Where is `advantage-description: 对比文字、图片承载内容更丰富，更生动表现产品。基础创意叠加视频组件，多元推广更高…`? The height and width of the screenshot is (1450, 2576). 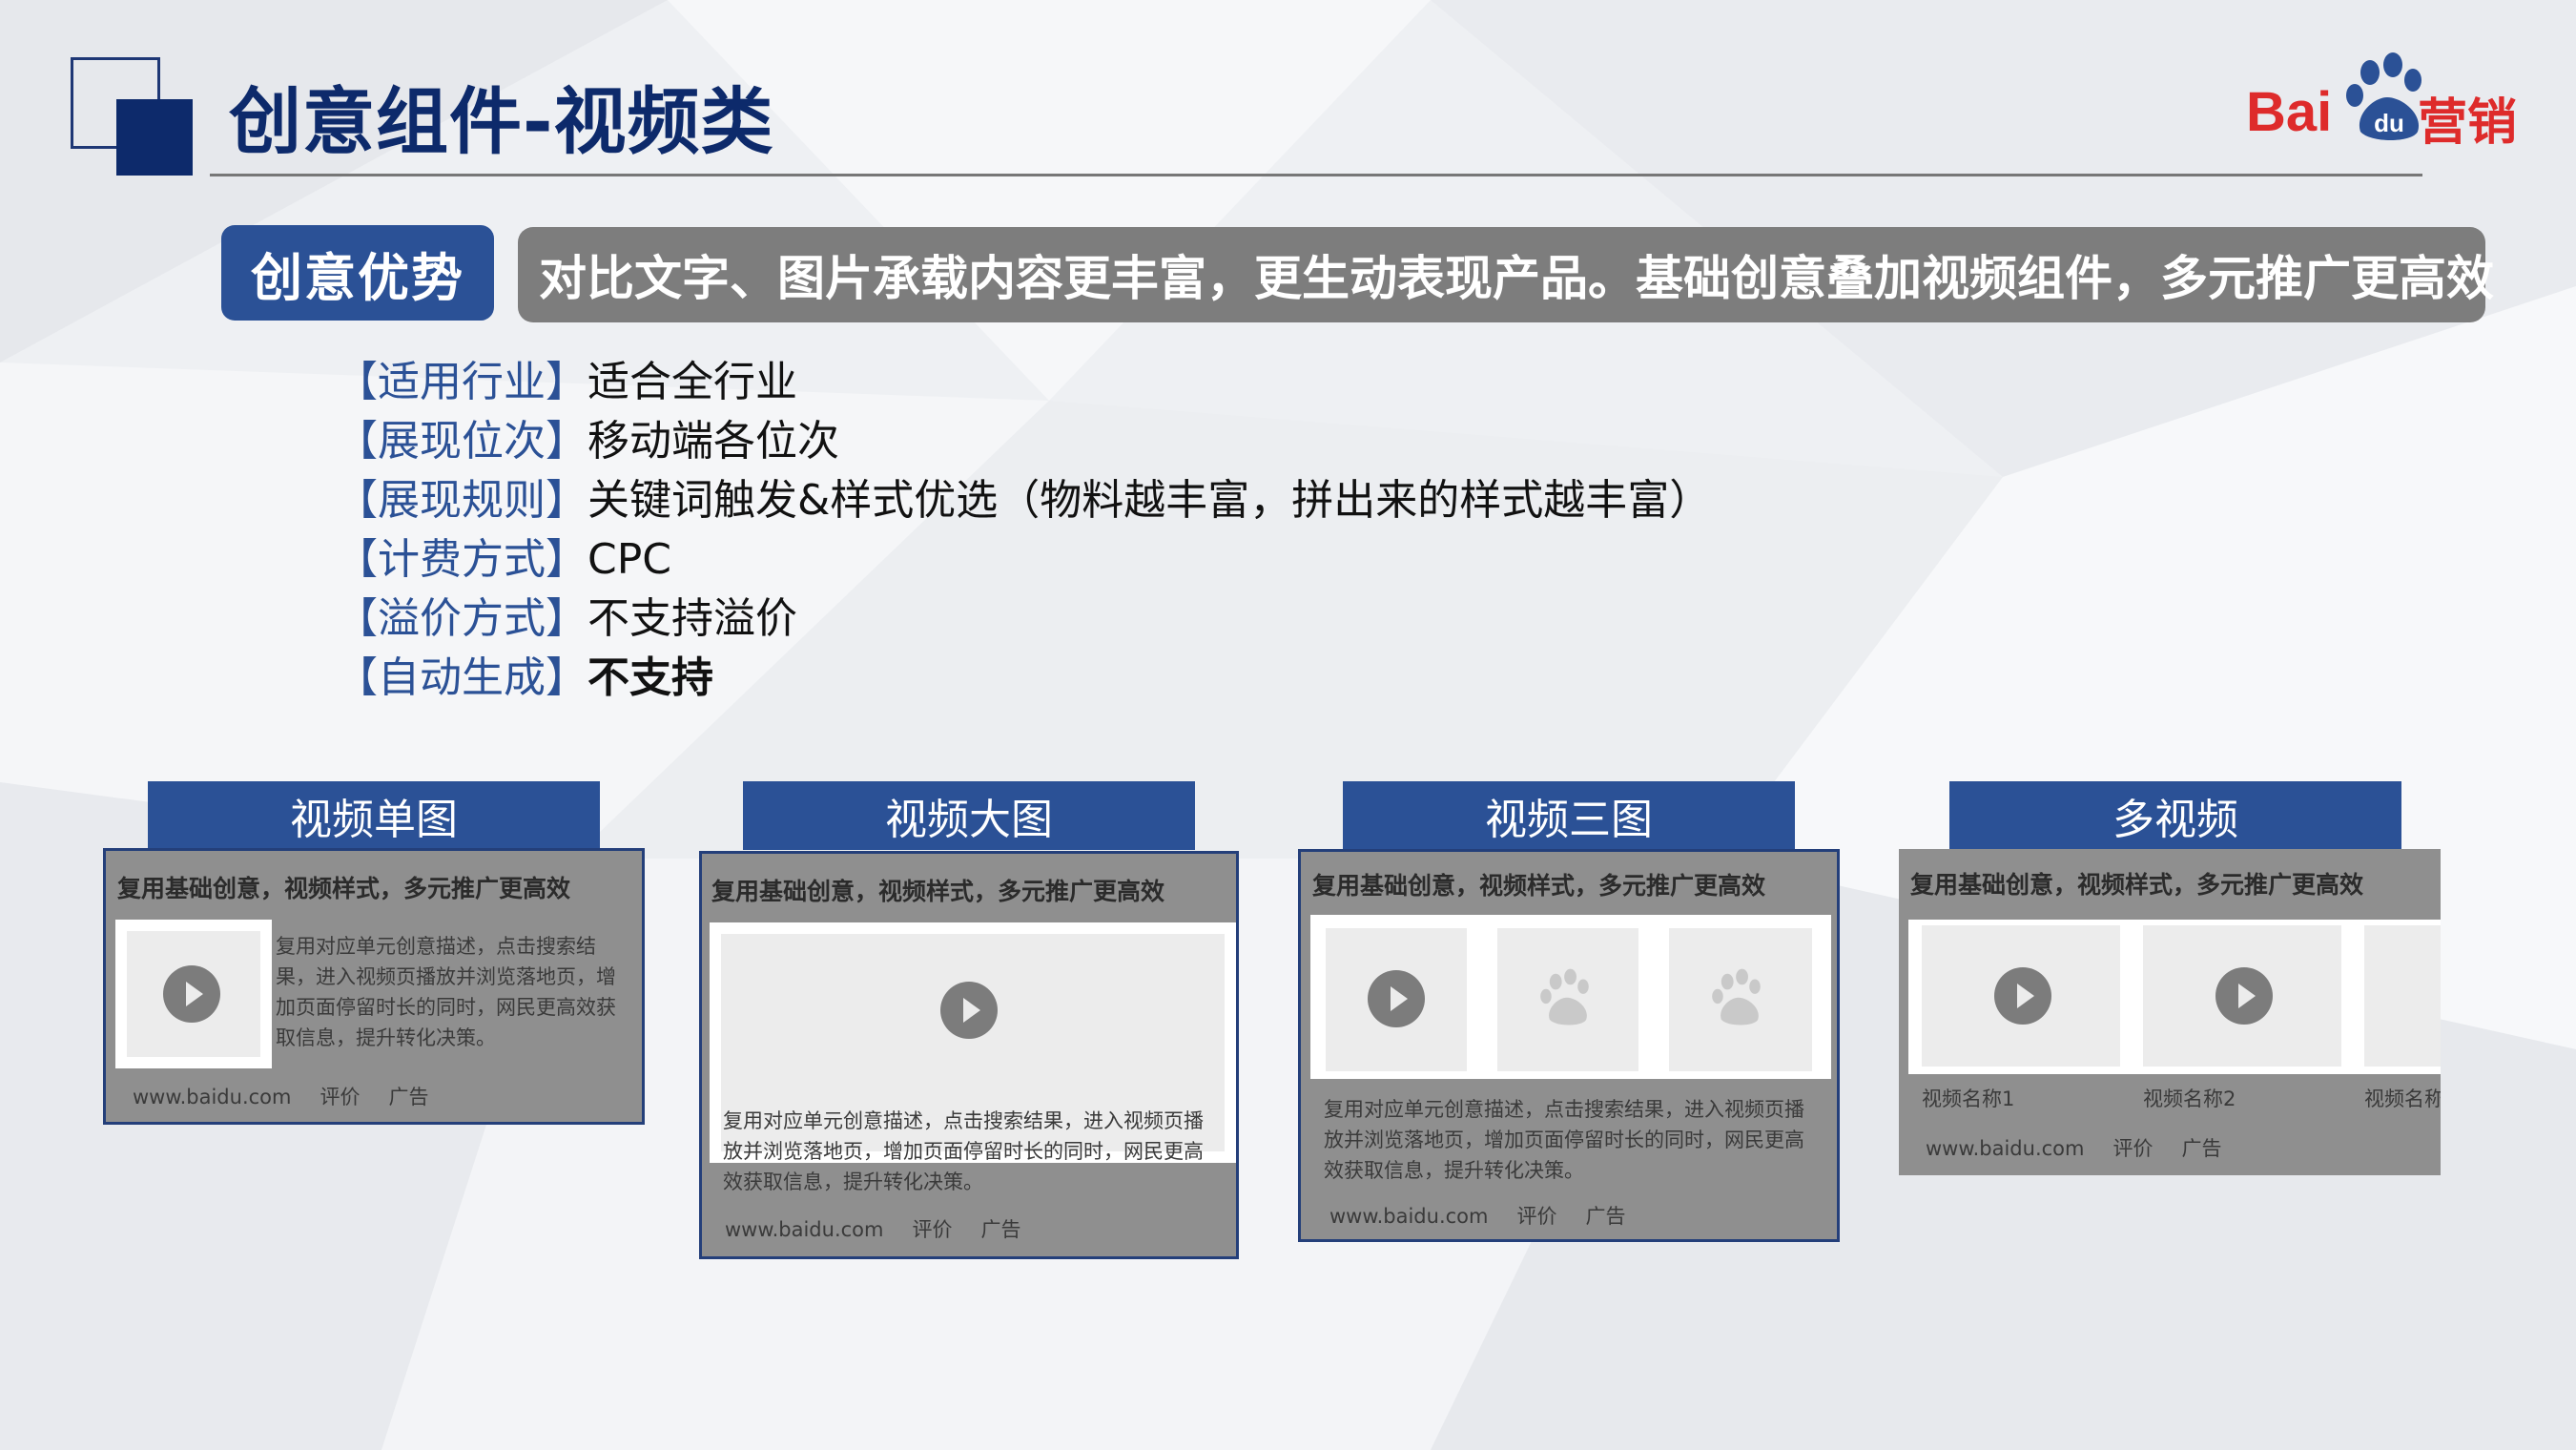 advantage-description: 对比文字、图片承载内容更丰富，更生动表现产品。基础创意叠加视频组件，多元推广更高… is located at coordinates (1506, 274).